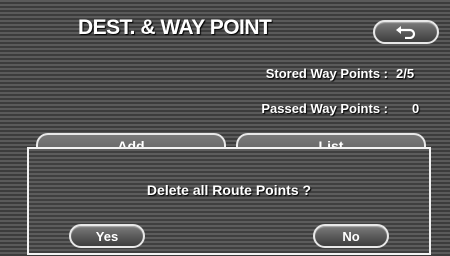 Image resolution: width=450 pixels, height=256 pixels. Describe the element at coordinates (416, 108) in the screenshot. I see `passed-way-points-value: 0` at that location.